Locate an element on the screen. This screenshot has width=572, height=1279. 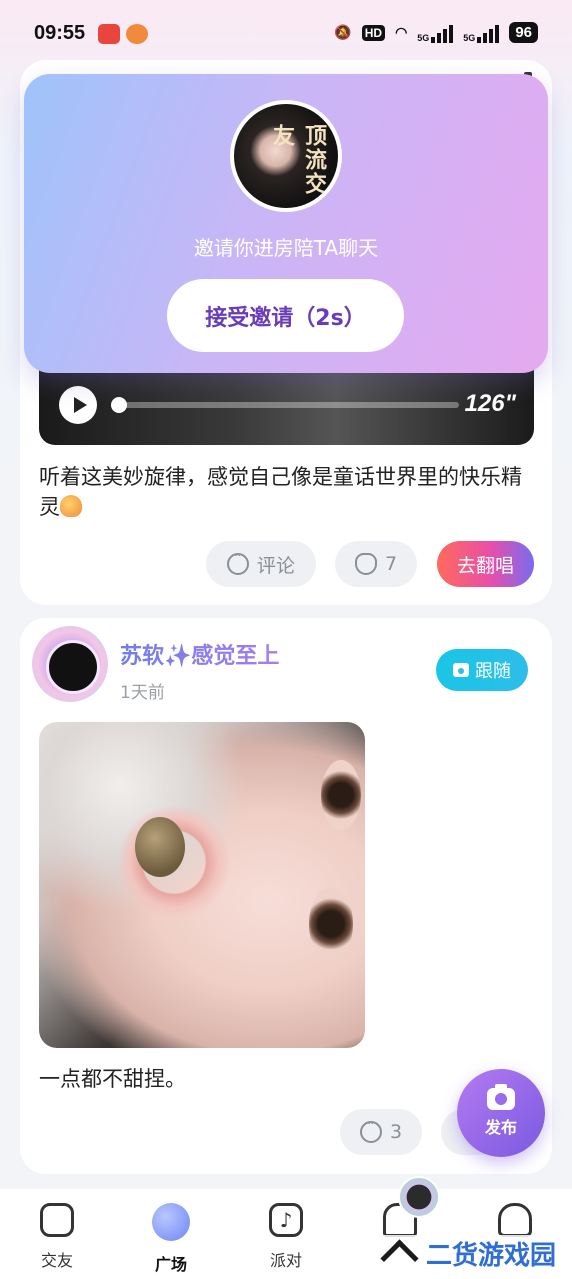
flower-icon is located at coordinates (365, 564).